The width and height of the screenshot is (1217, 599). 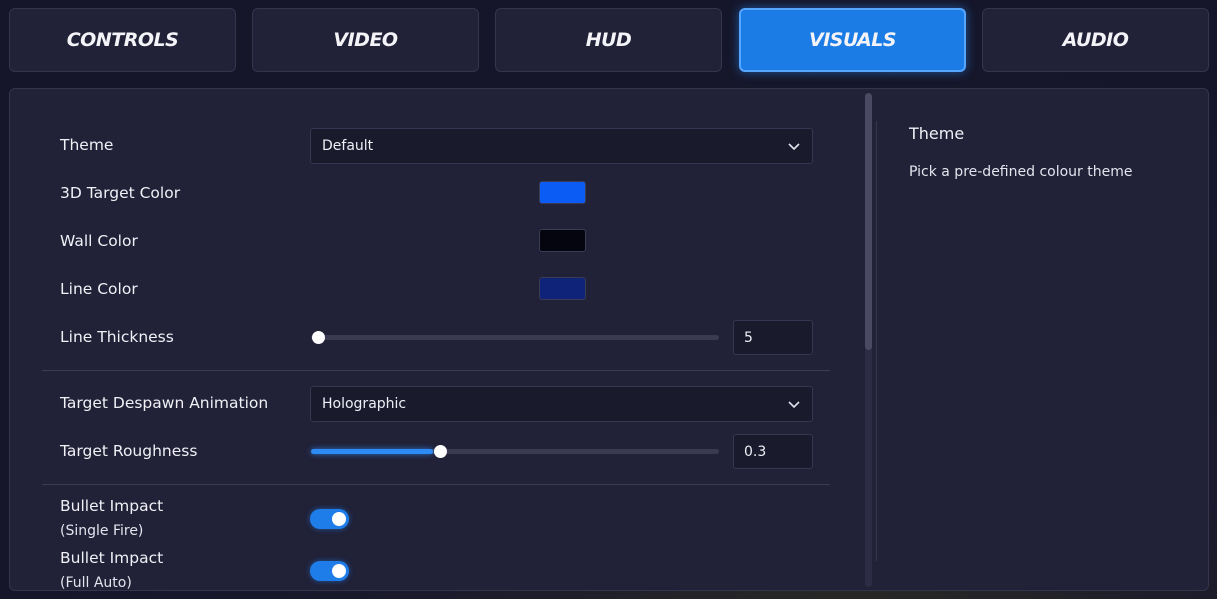 What do you see at coordinates (515, 337) in the screenshot?
I see `line-thickness-slider` at bounding box center [515, 337].